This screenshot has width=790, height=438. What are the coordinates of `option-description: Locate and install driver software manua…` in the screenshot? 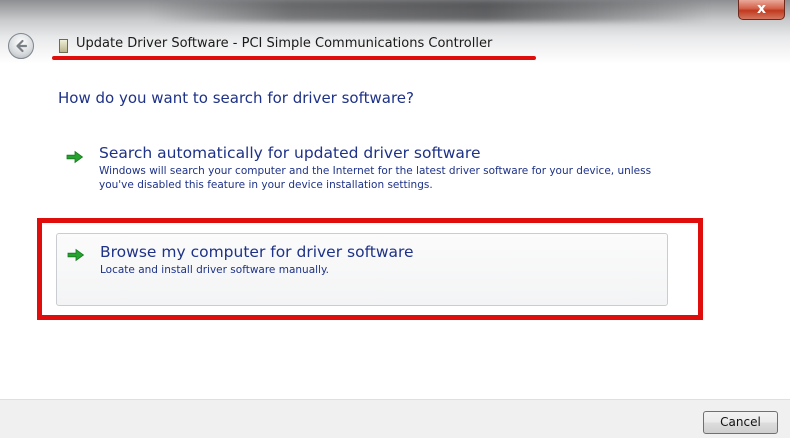 It's located at (215, 270).